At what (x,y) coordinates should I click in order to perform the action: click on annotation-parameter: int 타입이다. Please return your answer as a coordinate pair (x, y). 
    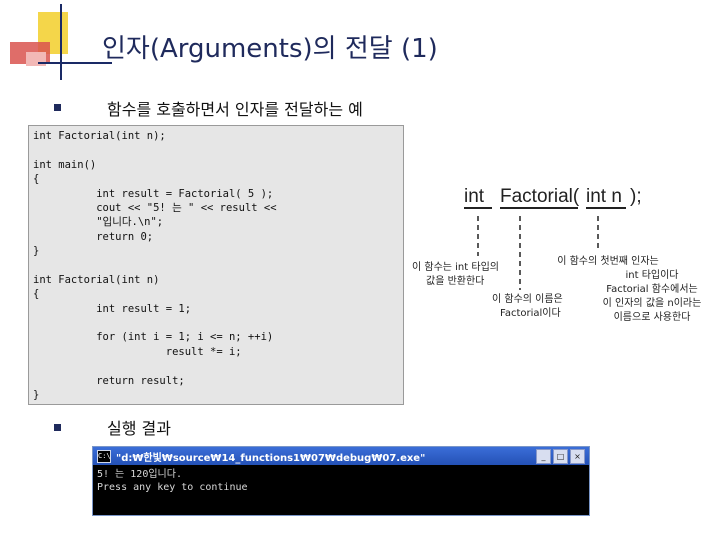
    Looking at the image, I should click on (651, 274).